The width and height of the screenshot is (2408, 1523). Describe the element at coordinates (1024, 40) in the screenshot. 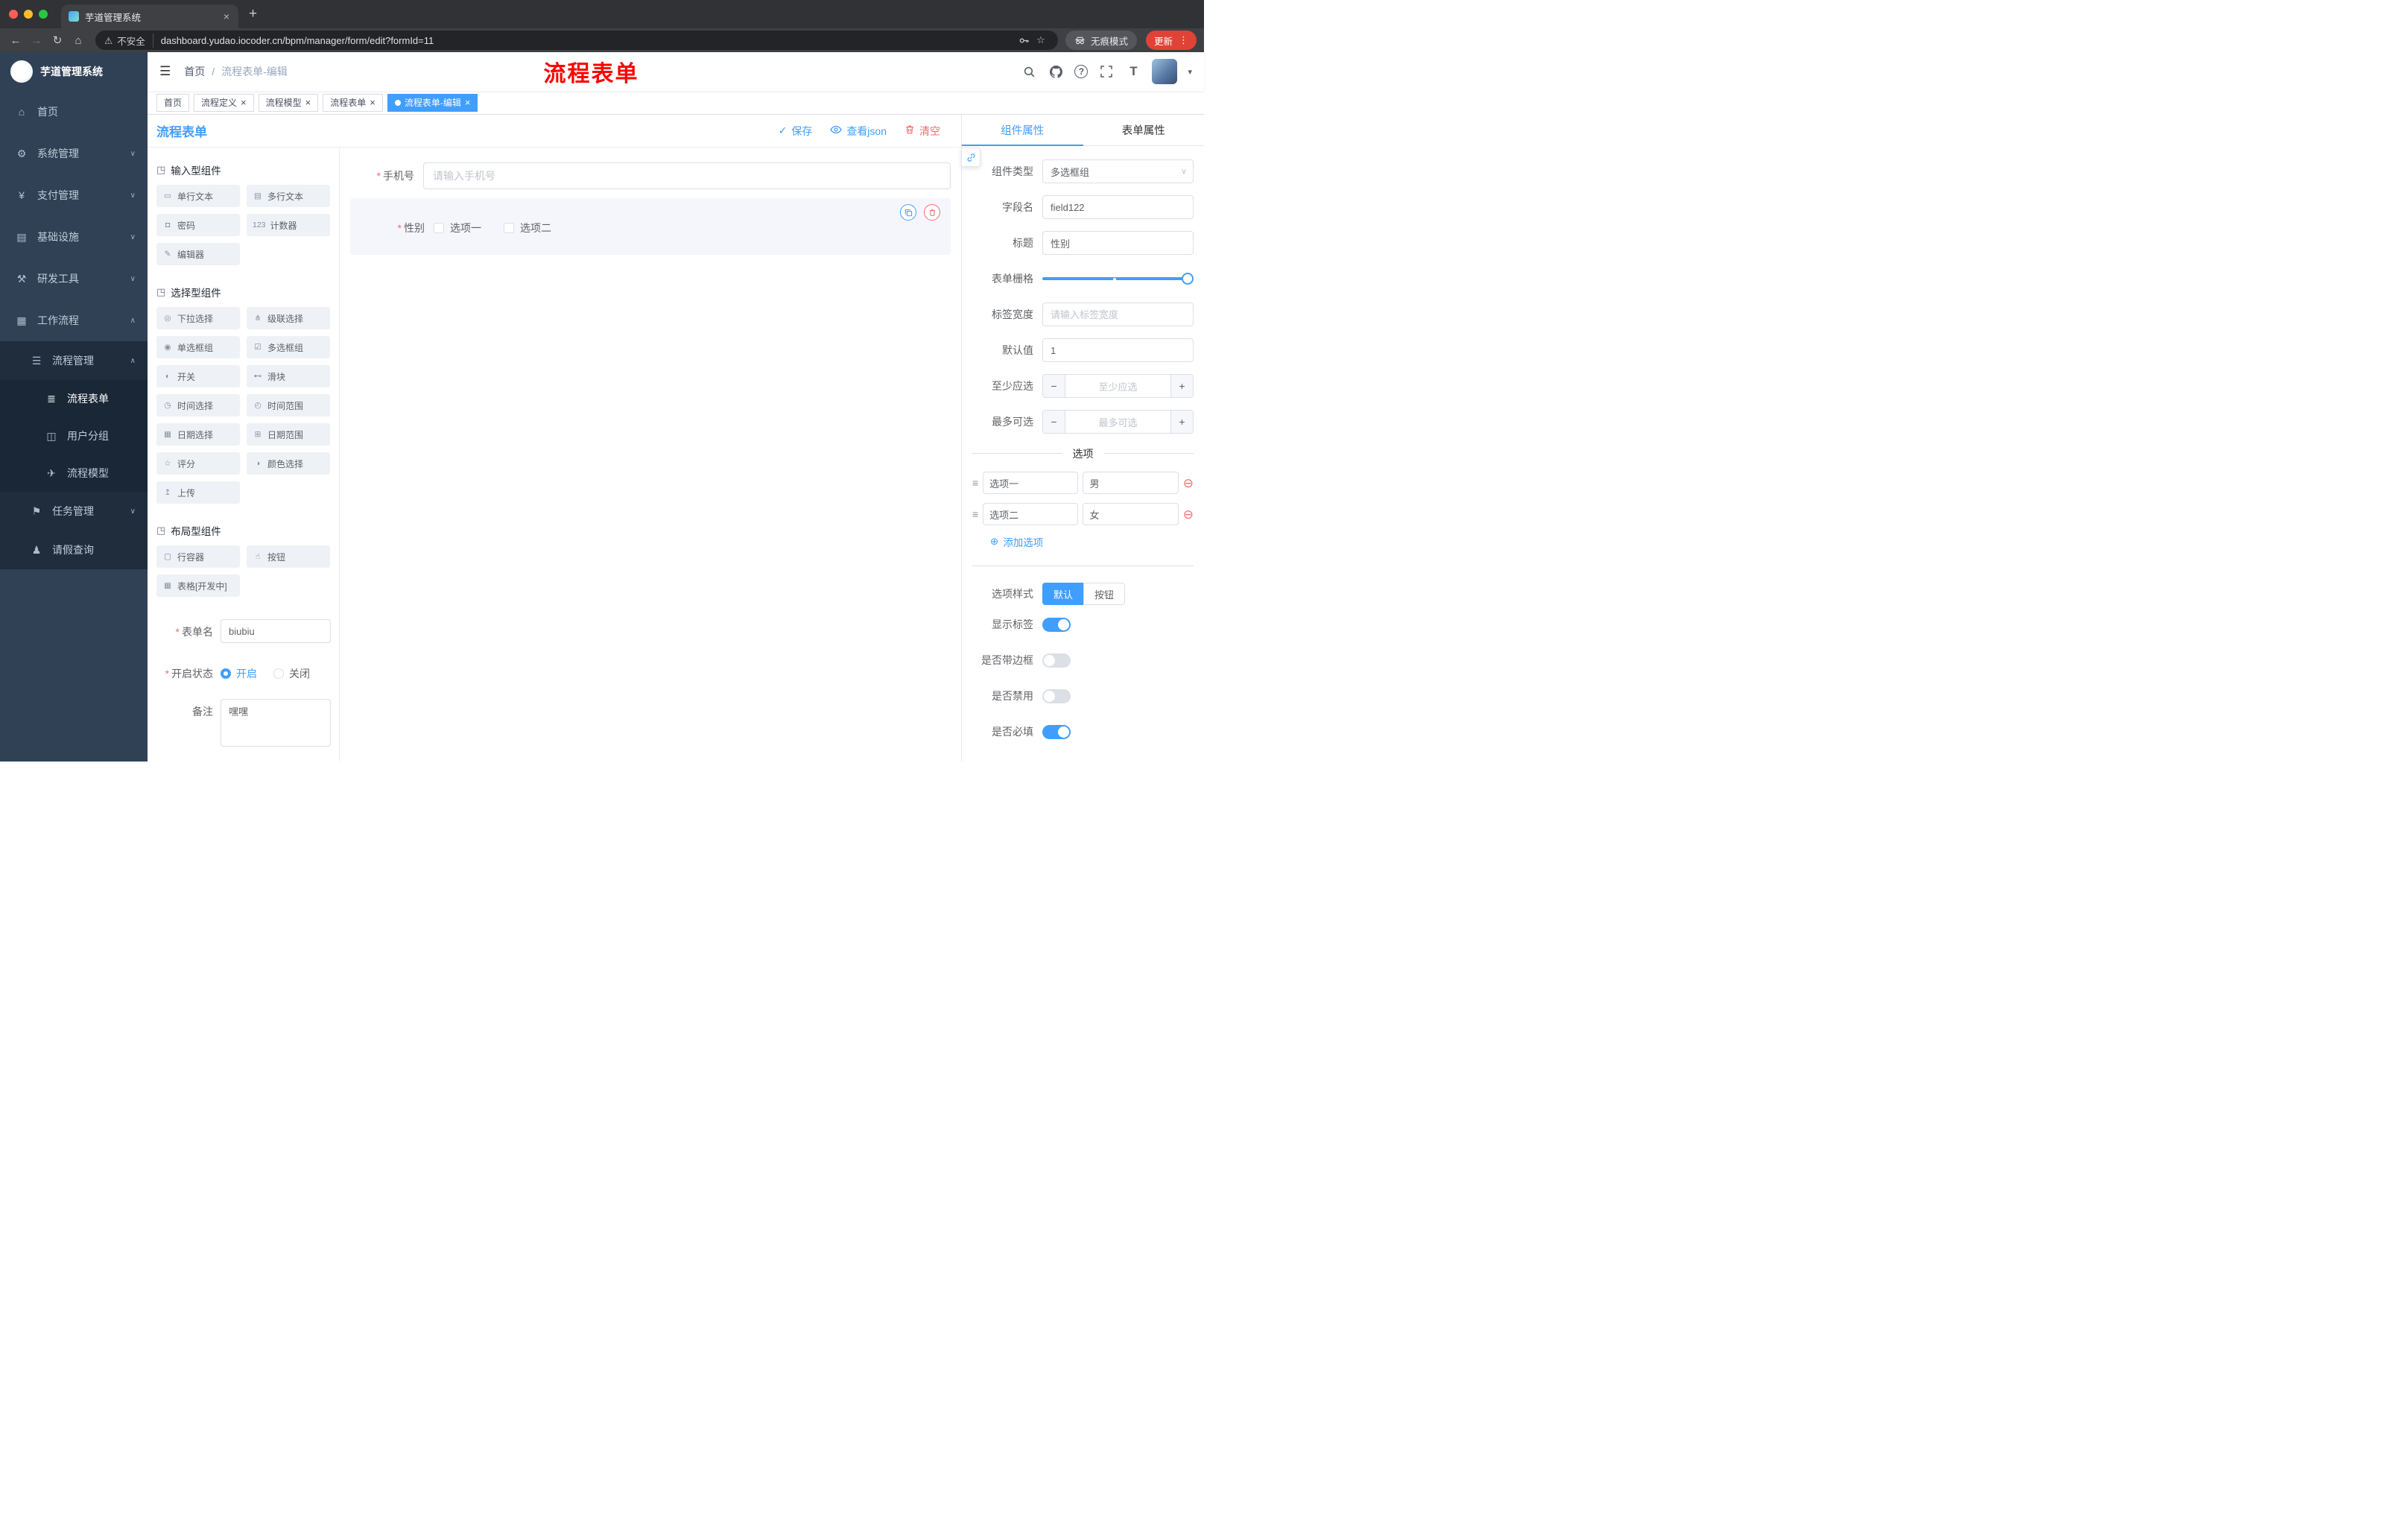

I see `password-key-icon` at that location.